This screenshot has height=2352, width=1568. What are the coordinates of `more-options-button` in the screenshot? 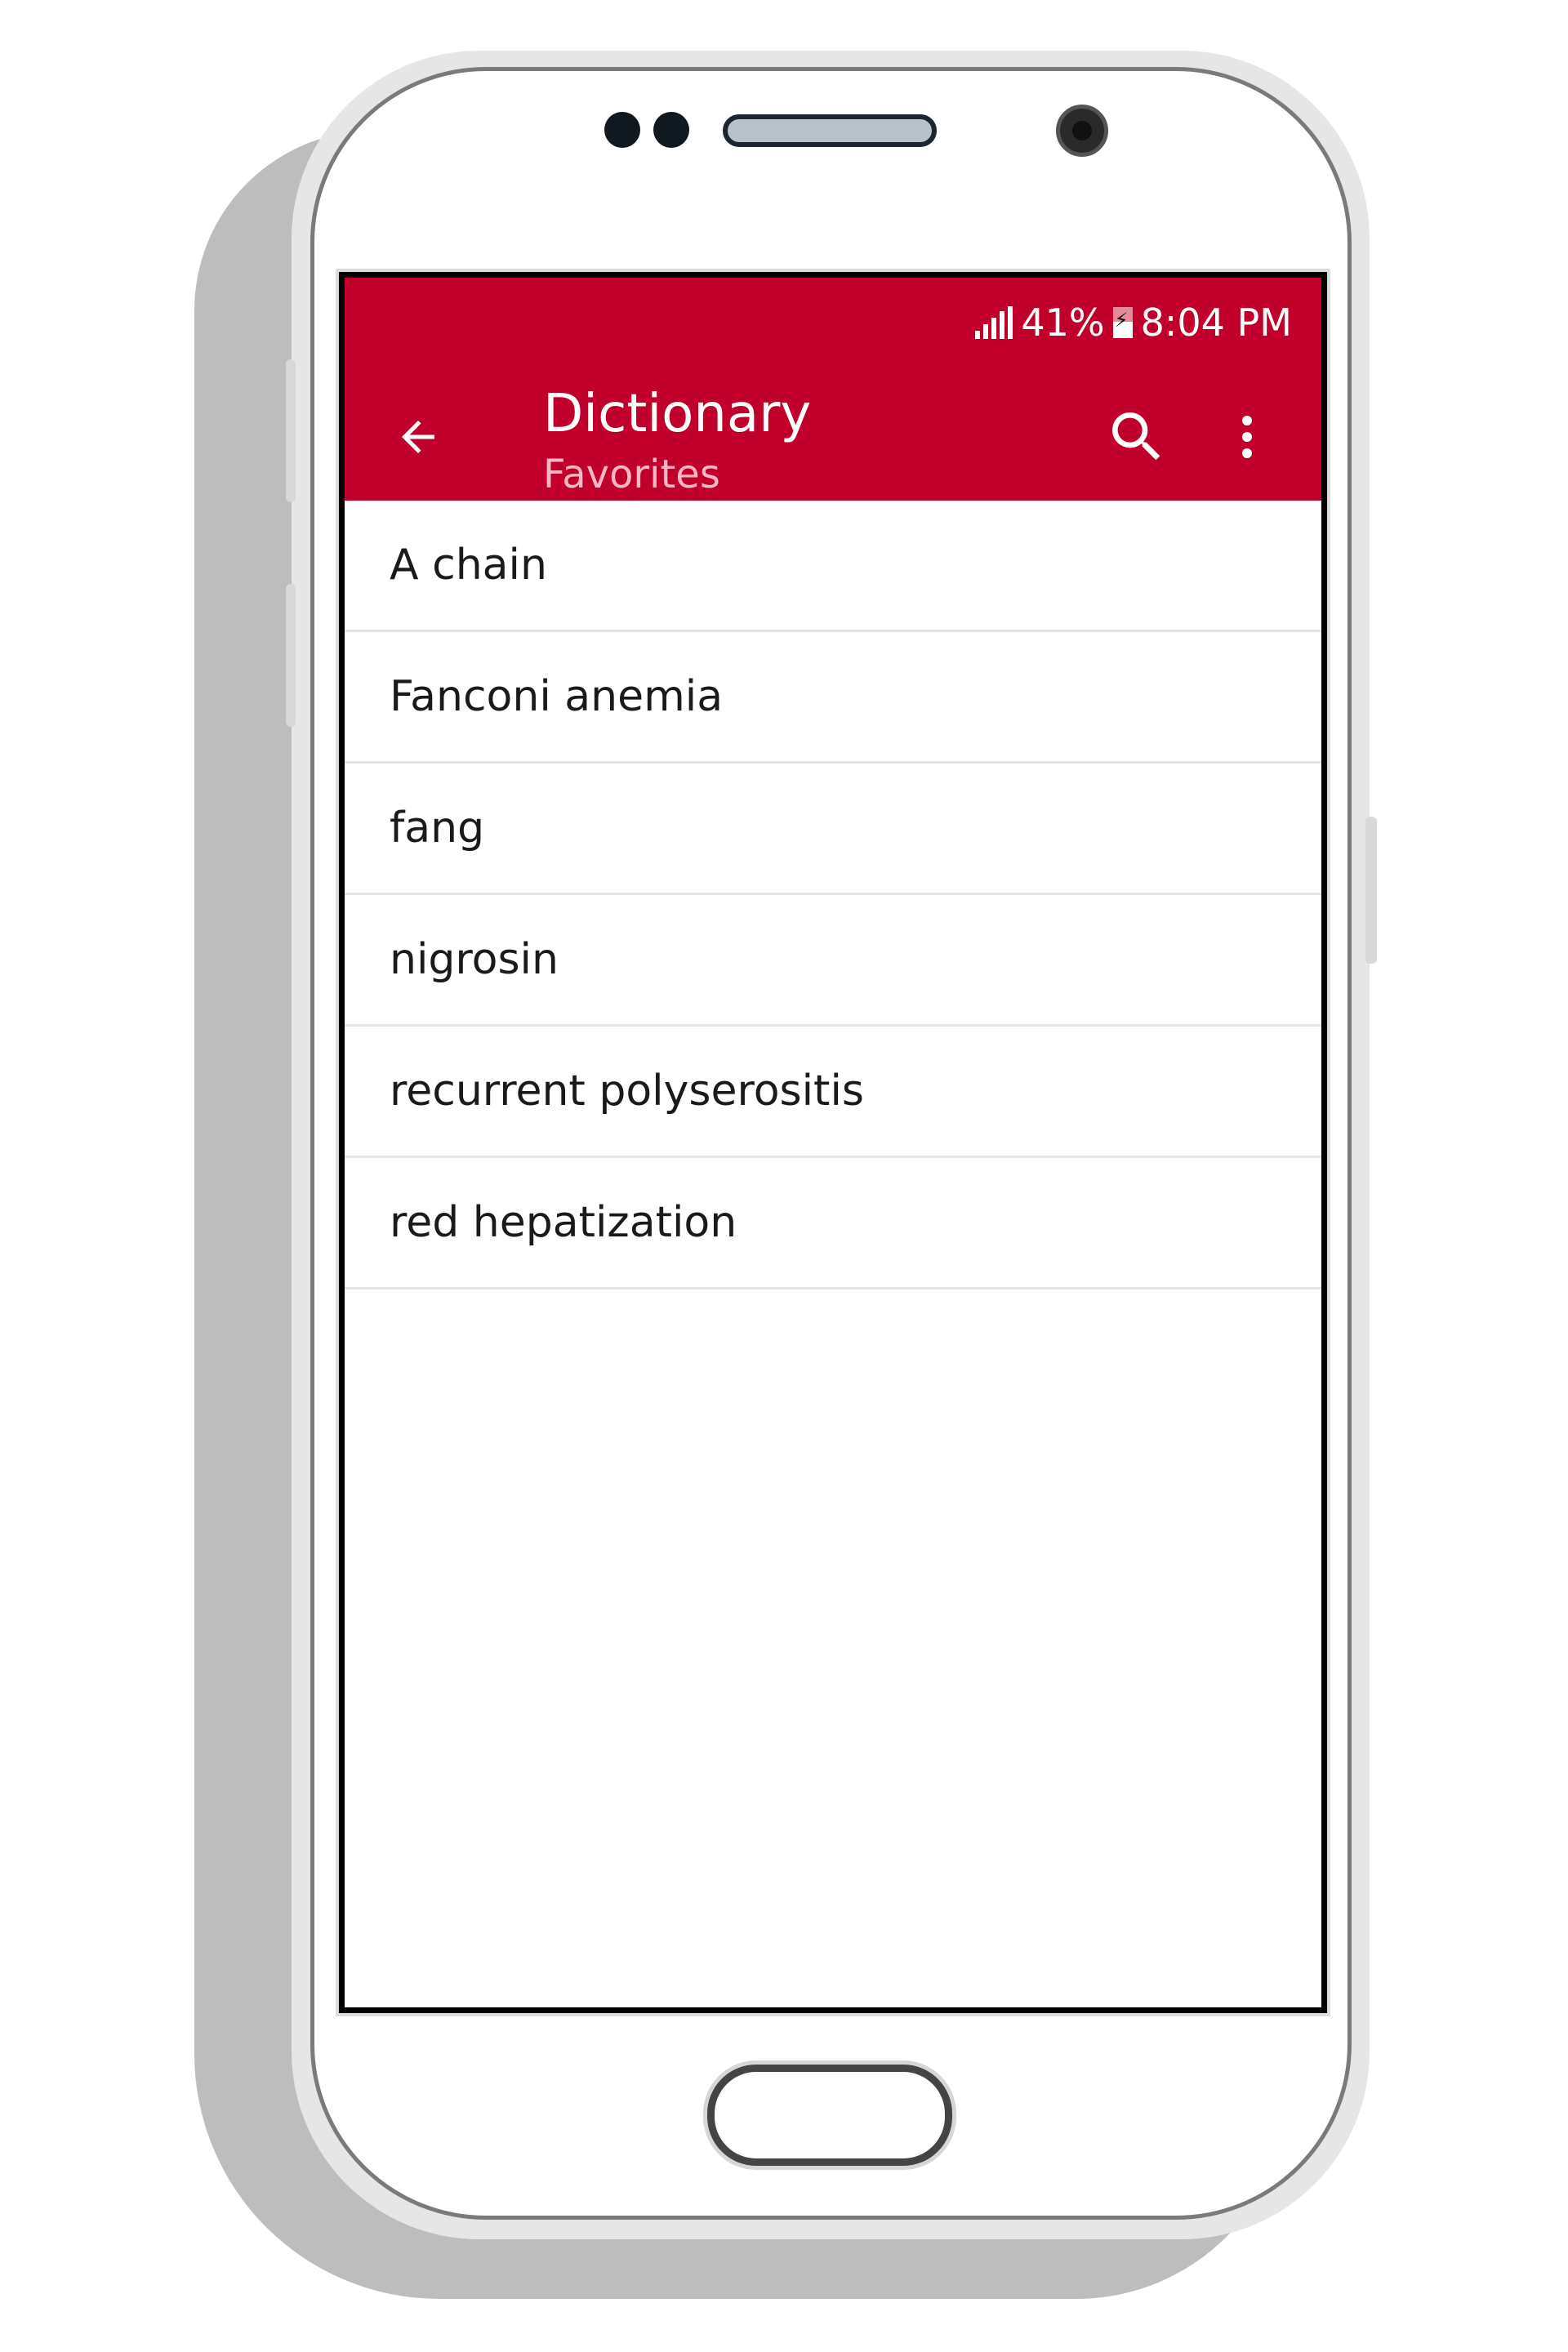 It's located at (1247, 437).